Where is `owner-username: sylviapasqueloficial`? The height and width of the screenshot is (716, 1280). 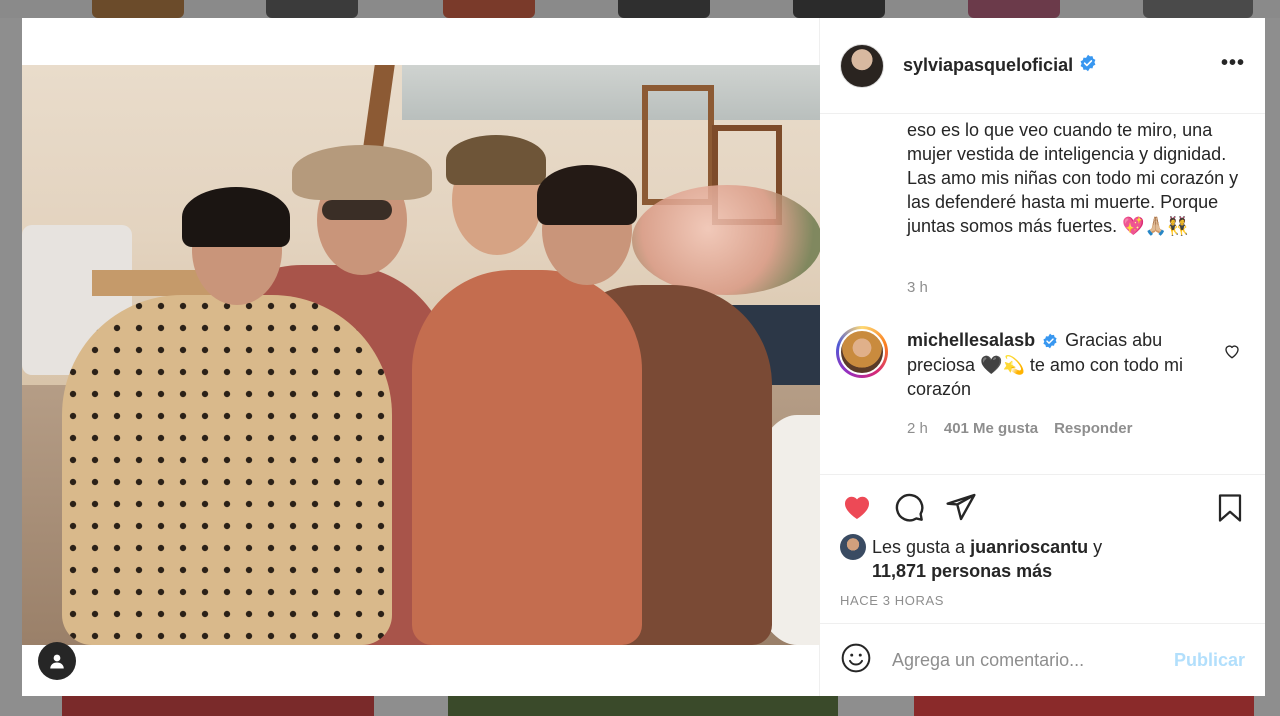 owner-username: sylviapasqueloficial is located at coordinates (988, 65).